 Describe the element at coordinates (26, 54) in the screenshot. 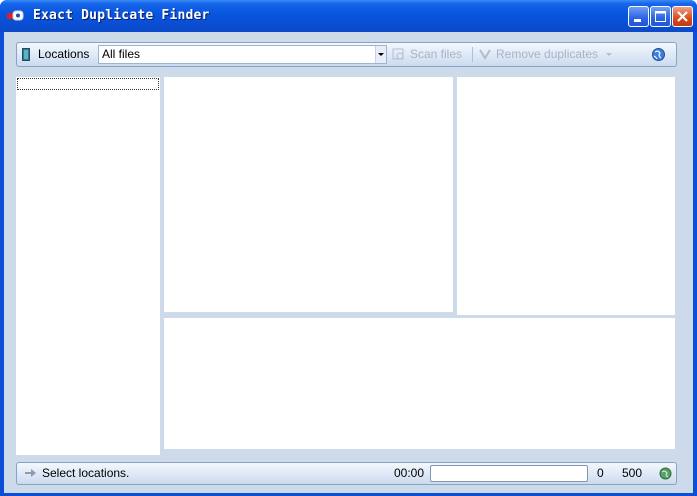

I see `locations-icon` at that location.